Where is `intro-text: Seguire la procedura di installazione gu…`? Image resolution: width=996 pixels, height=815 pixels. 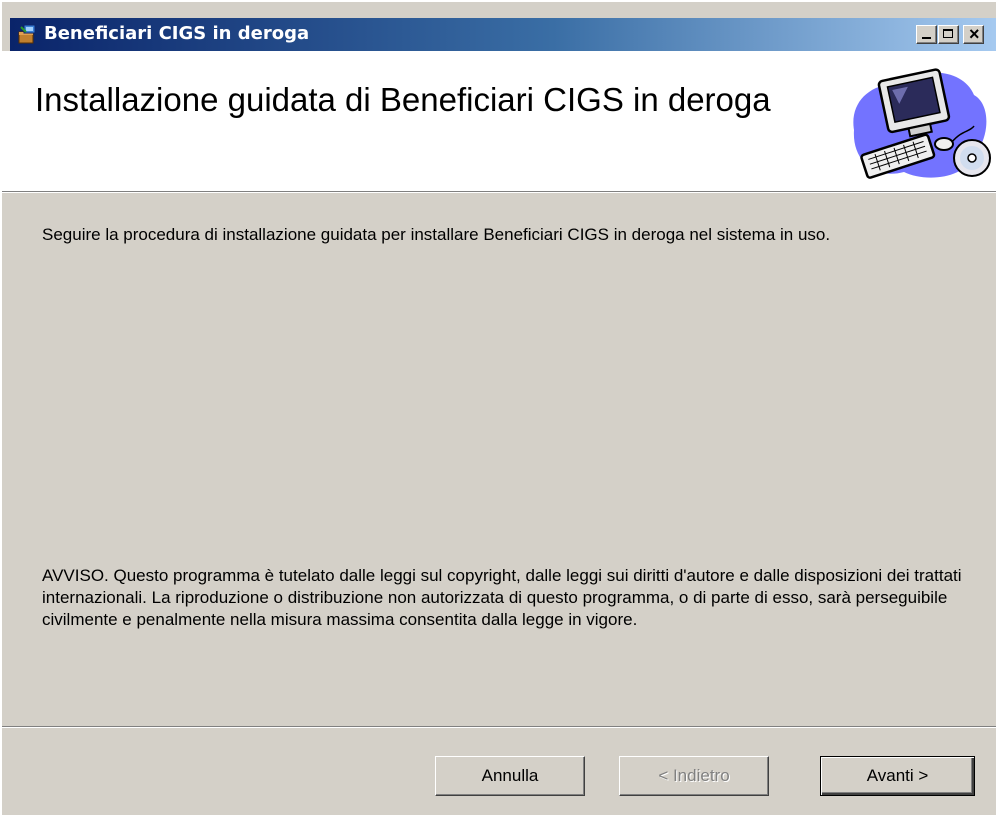 intro-text: Seguire la procedura di installazione gu… is located at coordinates (436, 234).